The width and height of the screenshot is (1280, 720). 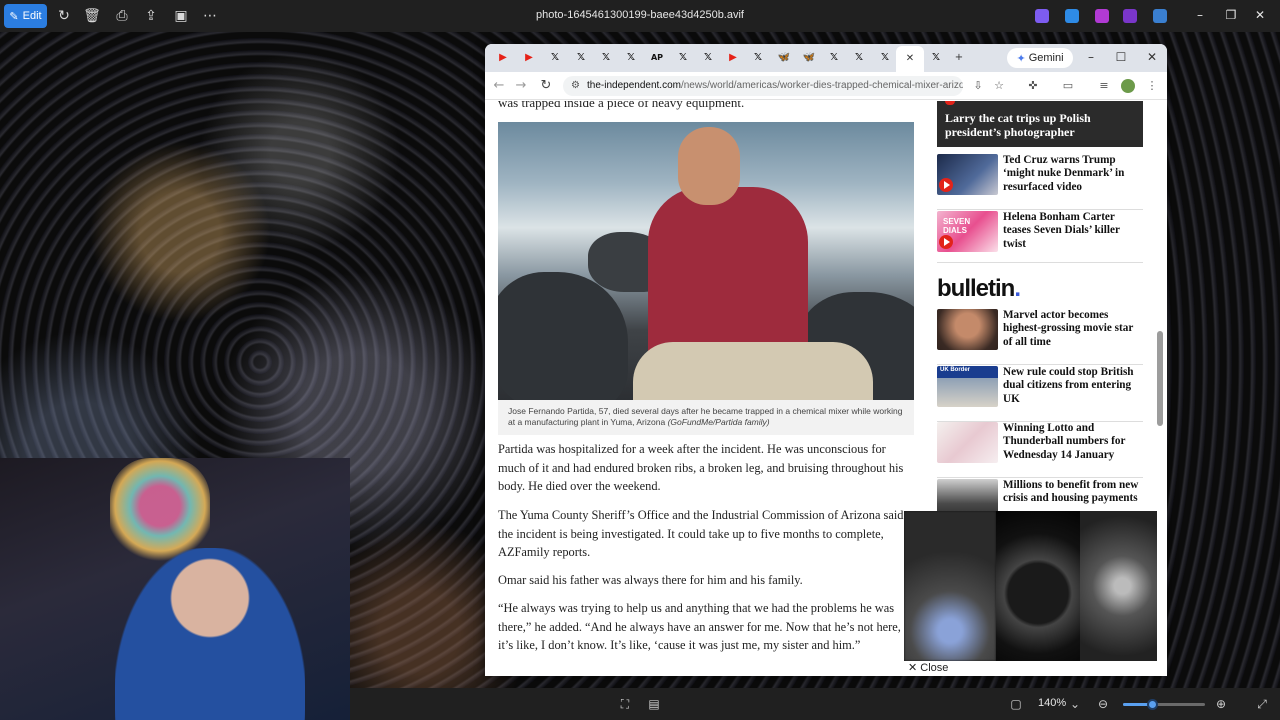 I want to click on fit-screen-icon: ⛶, so click(x=625, y=704).